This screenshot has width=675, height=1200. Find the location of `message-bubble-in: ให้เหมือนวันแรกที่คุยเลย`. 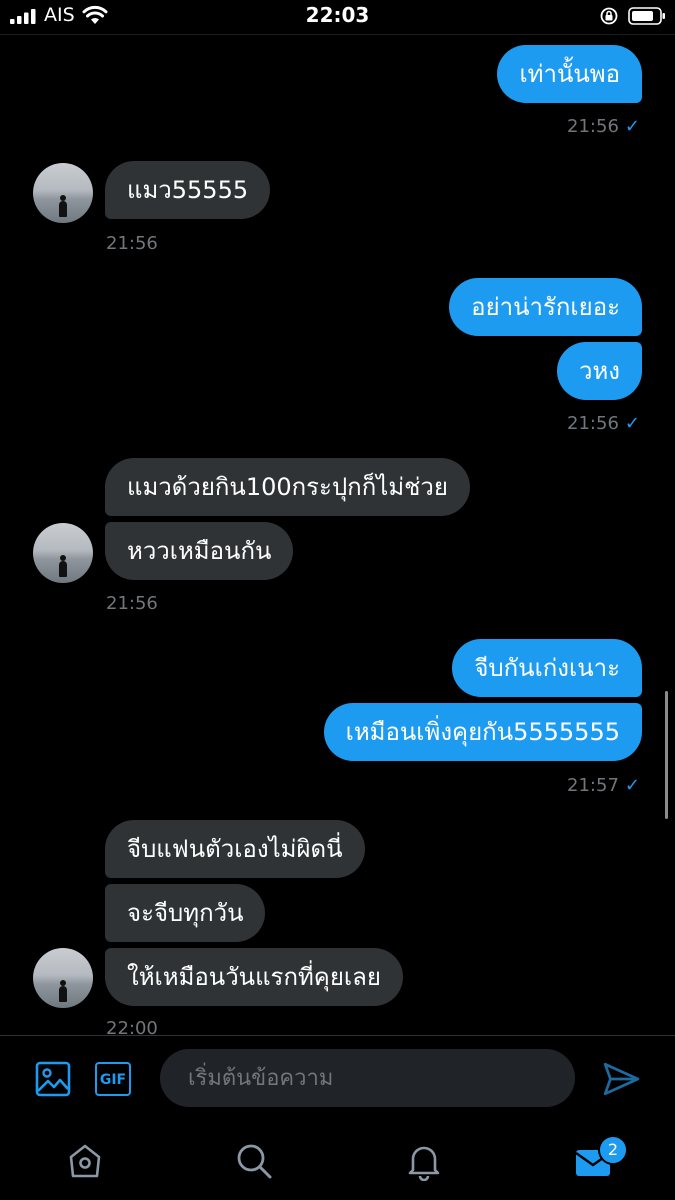

message-bubble-in: ให้เหมือนวันแรกที่คุยเลย is located at coordinates (254, 977).